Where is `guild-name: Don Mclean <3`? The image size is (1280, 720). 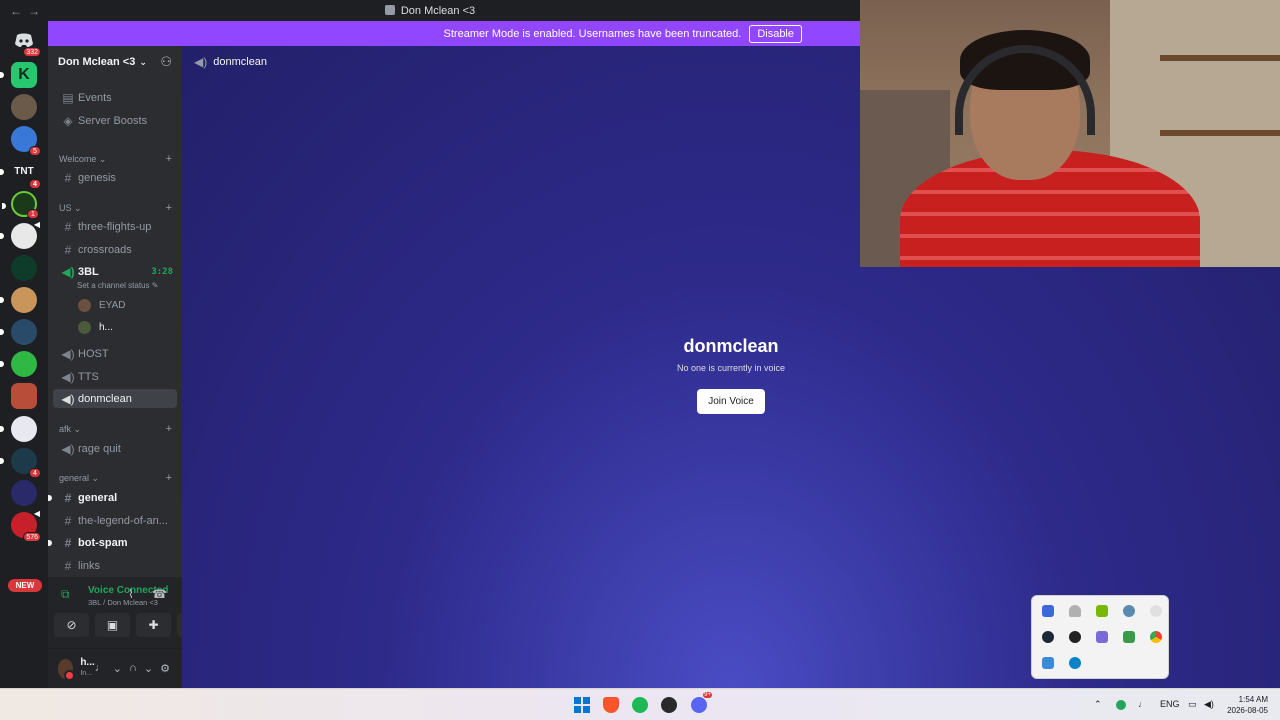 guild-name: Don Mclean <3 is located at coordinates (97, 62).